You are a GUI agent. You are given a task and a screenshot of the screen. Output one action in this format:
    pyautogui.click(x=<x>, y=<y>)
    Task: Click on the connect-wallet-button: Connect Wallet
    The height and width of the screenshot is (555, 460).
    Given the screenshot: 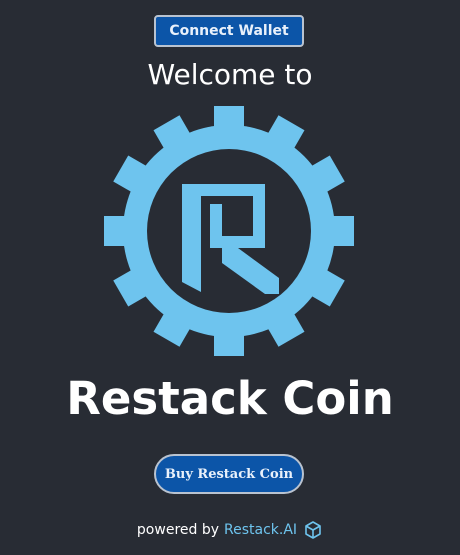 What is the action you would take?
    pyautogui.click(x=229, y=31)
    